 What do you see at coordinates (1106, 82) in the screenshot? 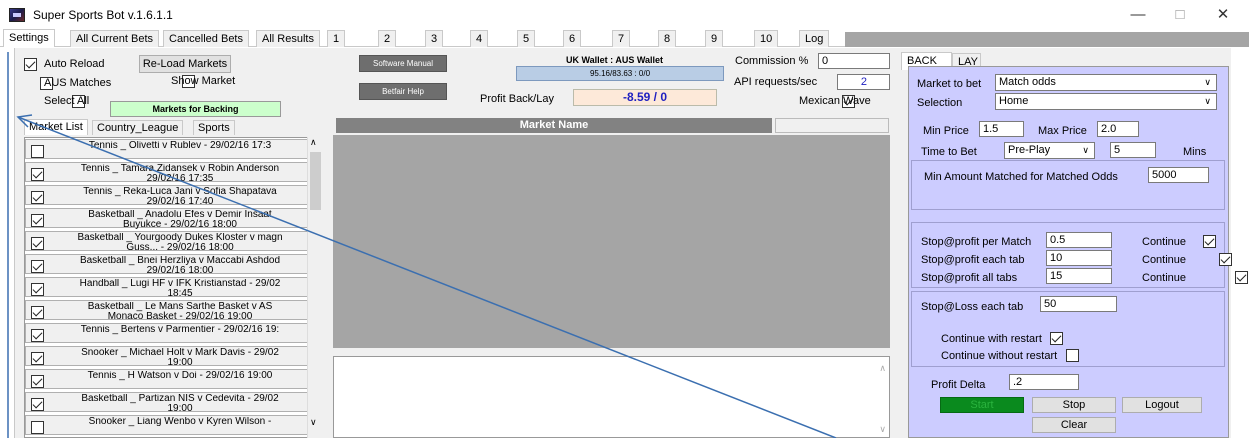
I see `market-to-bet-select: Match odds` at bounding box center [1106, 82].